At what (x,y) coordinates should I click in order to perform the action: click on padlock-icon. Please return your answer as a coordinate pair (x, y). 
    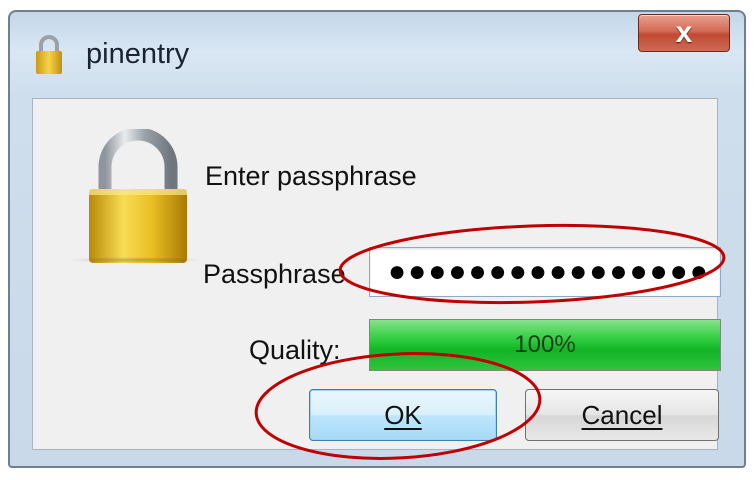
    Looking at the image, I should click on (138, 196).